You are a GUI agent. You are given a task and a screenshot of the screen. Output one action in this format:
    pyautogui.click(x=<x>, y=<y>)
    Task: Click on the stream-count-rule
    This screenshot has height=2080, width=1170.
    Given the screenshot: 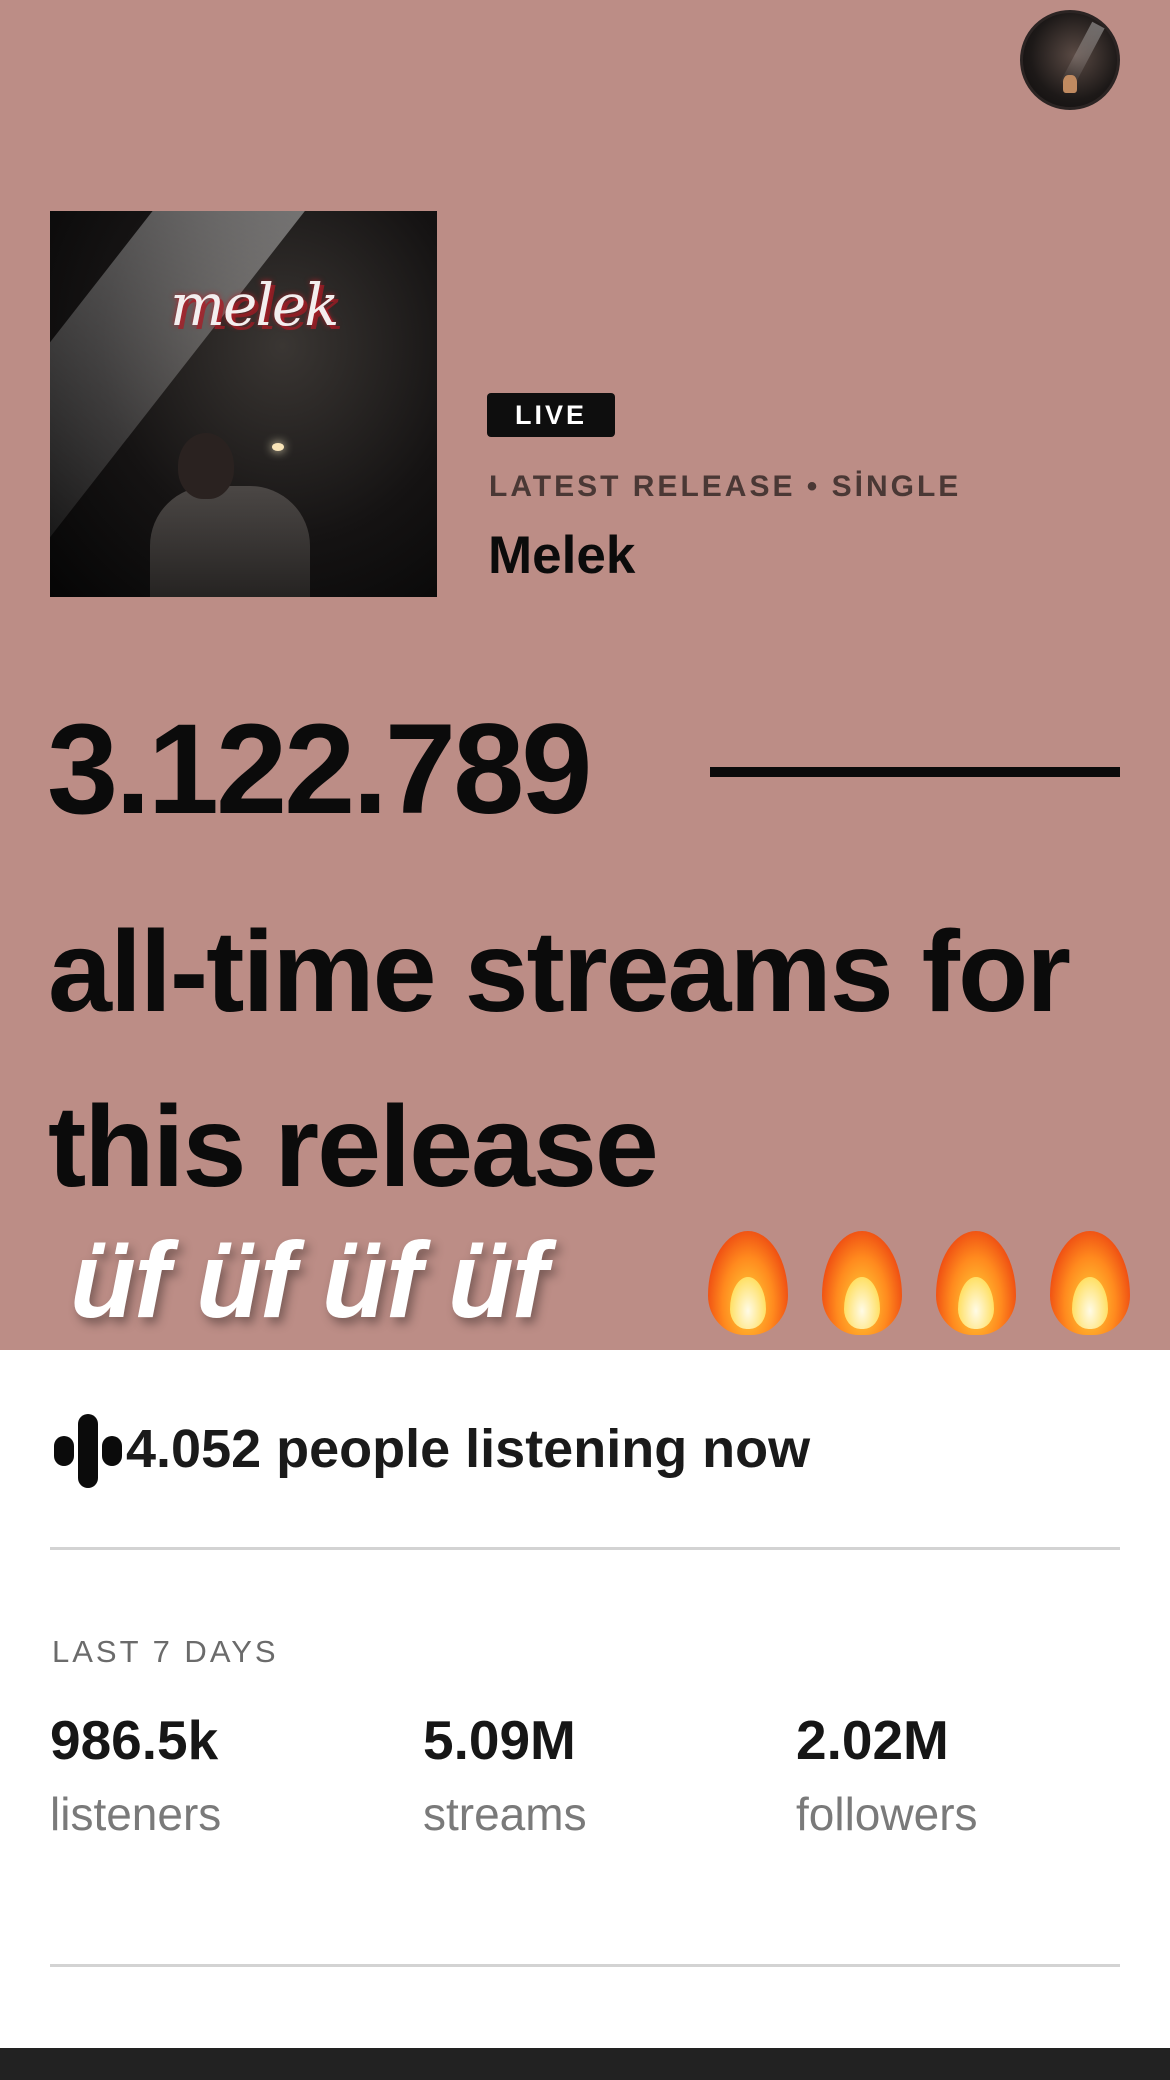 What is the action you would take?
    pyautogui.click(x=915, y=772)
    